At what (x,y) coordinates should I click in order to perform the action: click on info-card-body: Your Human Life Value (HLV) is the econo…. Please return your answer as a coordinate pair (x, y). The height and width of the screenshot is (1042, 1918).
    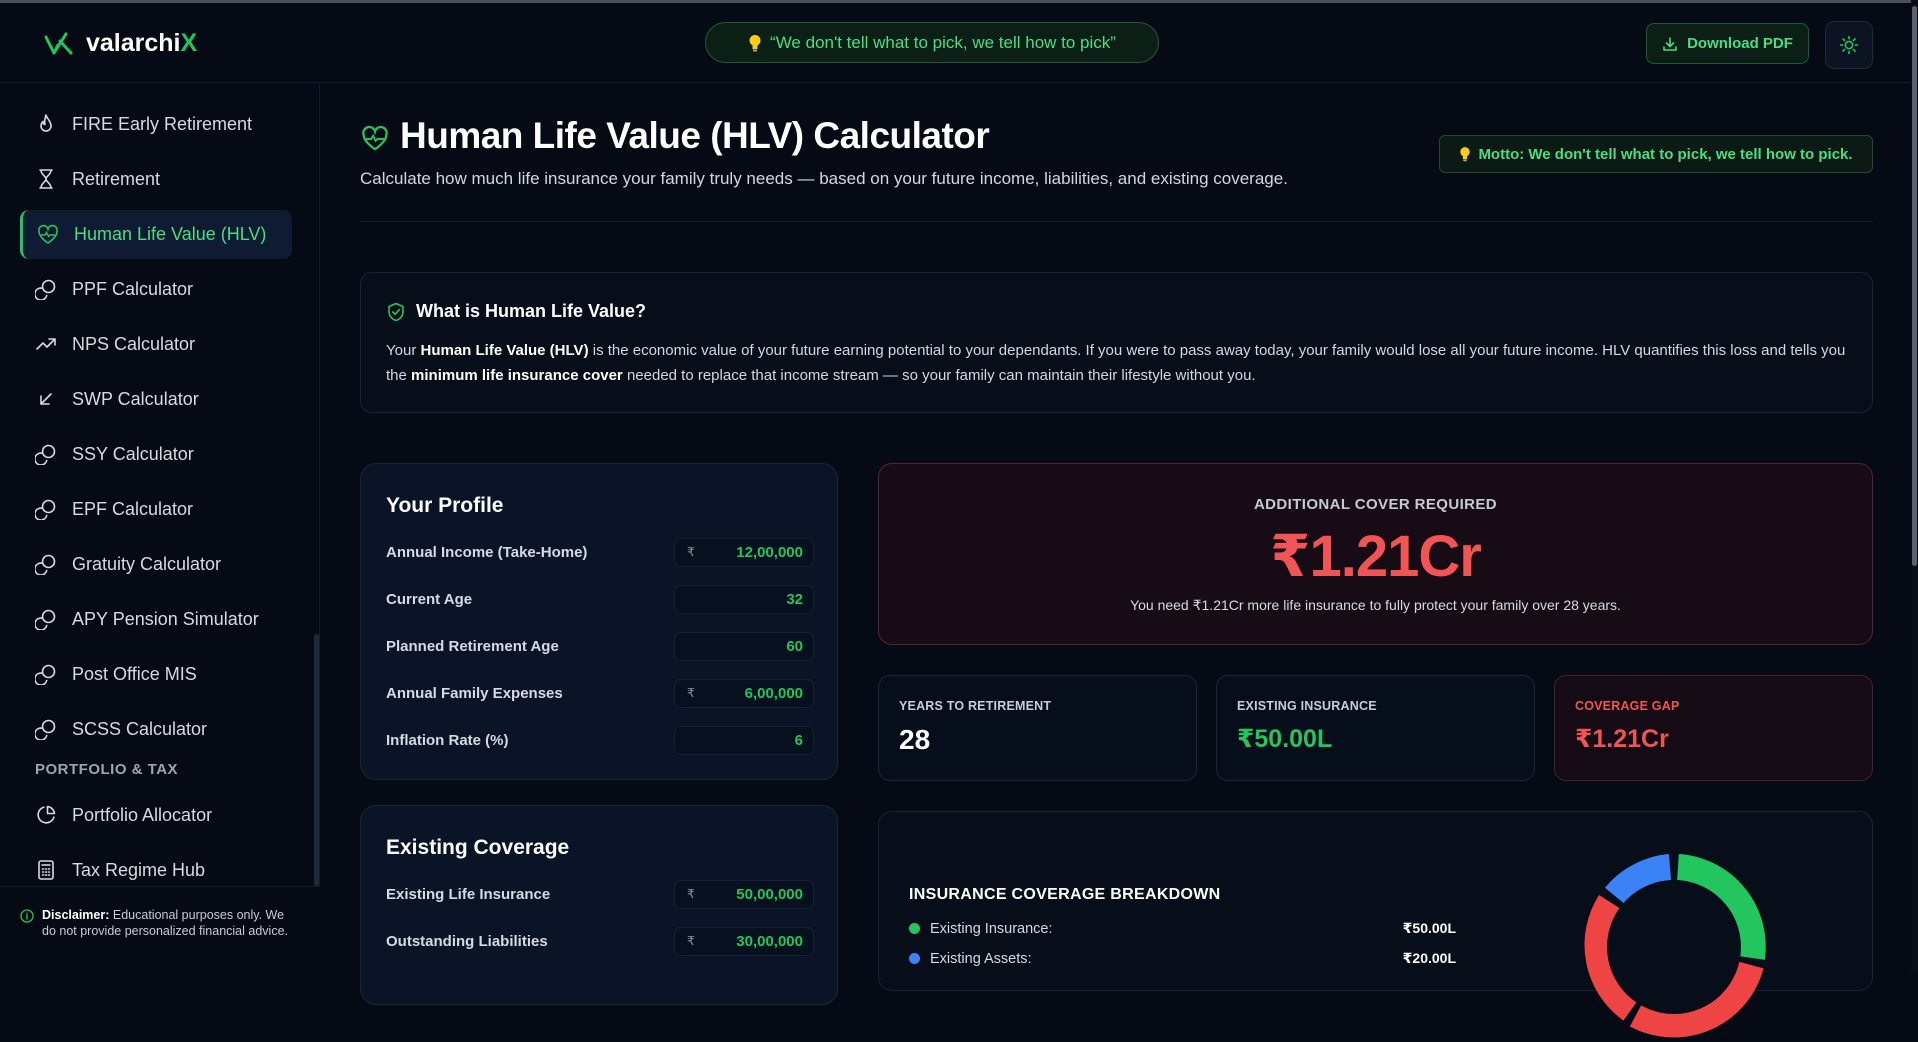
    Looking at the image, I should click on (1116, 363).